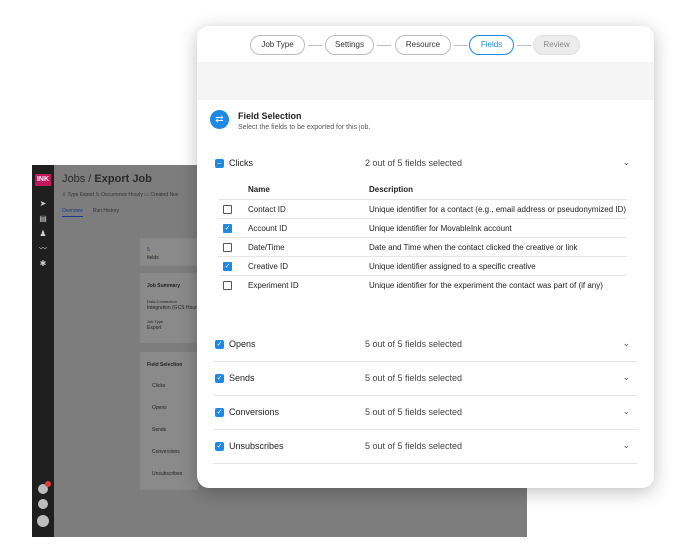 The height and width of the screenshot is (546, 679). What do you see at coordinates (43, 233) in the screenshot?
I see `users-icon: ♟` at bounding box center [43, 233].